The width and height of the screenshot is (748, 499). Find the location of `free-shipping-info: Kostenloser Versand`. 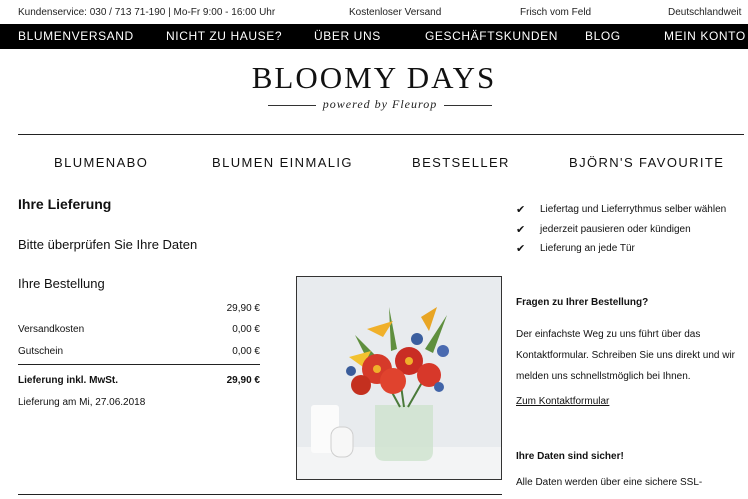

free-shipping-info: Kostenloser Versand is located at coordinates (395, 12).